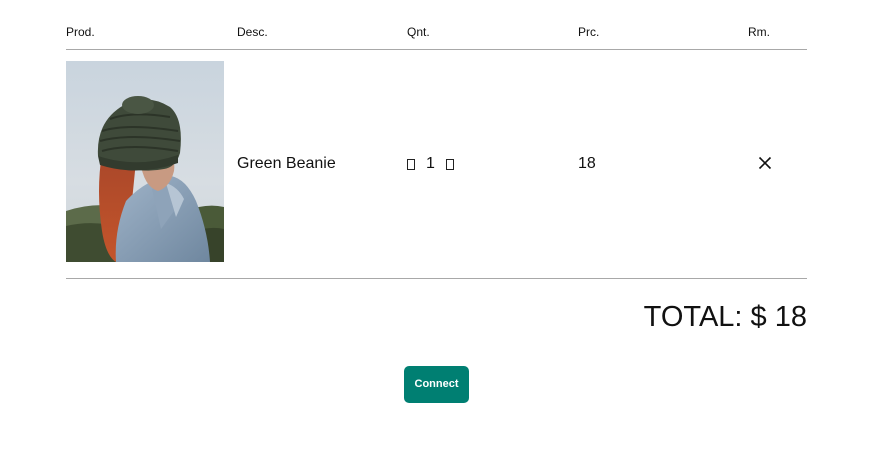 Image resolution: width=891 pixels, height=455 pixels. I want to click on connect-button: Connect, so click(436, 384).